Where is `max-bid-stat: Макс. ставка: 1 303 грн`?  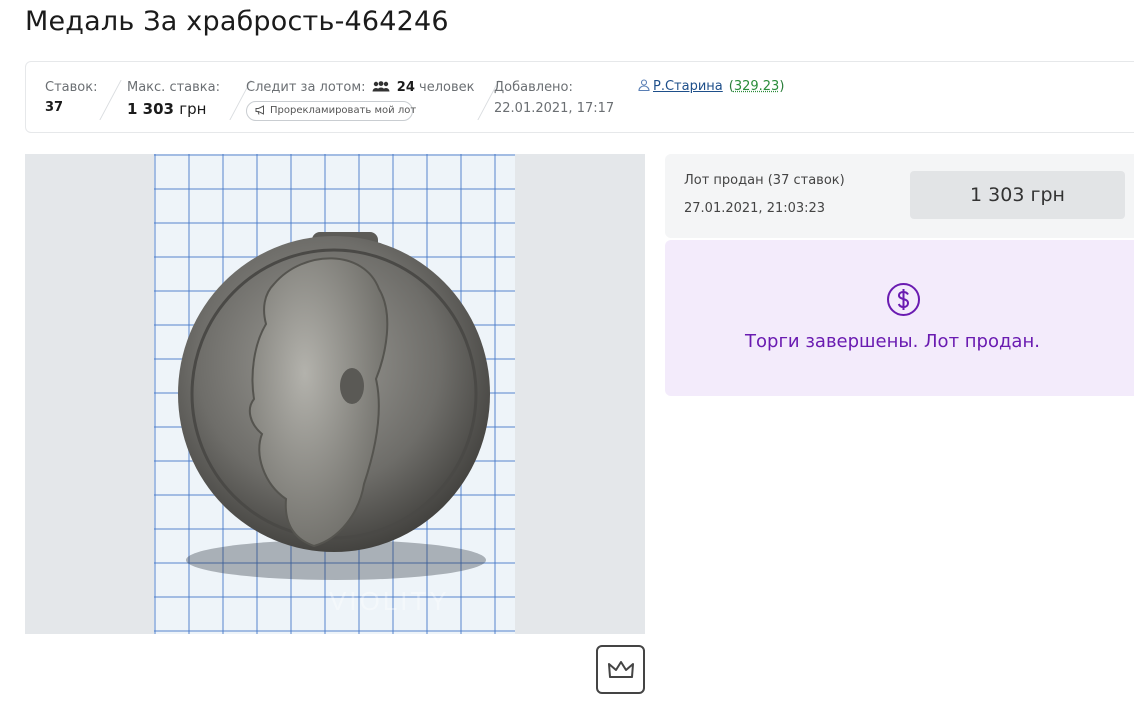 max-bid-stat: Макс. ставка: 1 303 грн is located at coordinates (173, 98).